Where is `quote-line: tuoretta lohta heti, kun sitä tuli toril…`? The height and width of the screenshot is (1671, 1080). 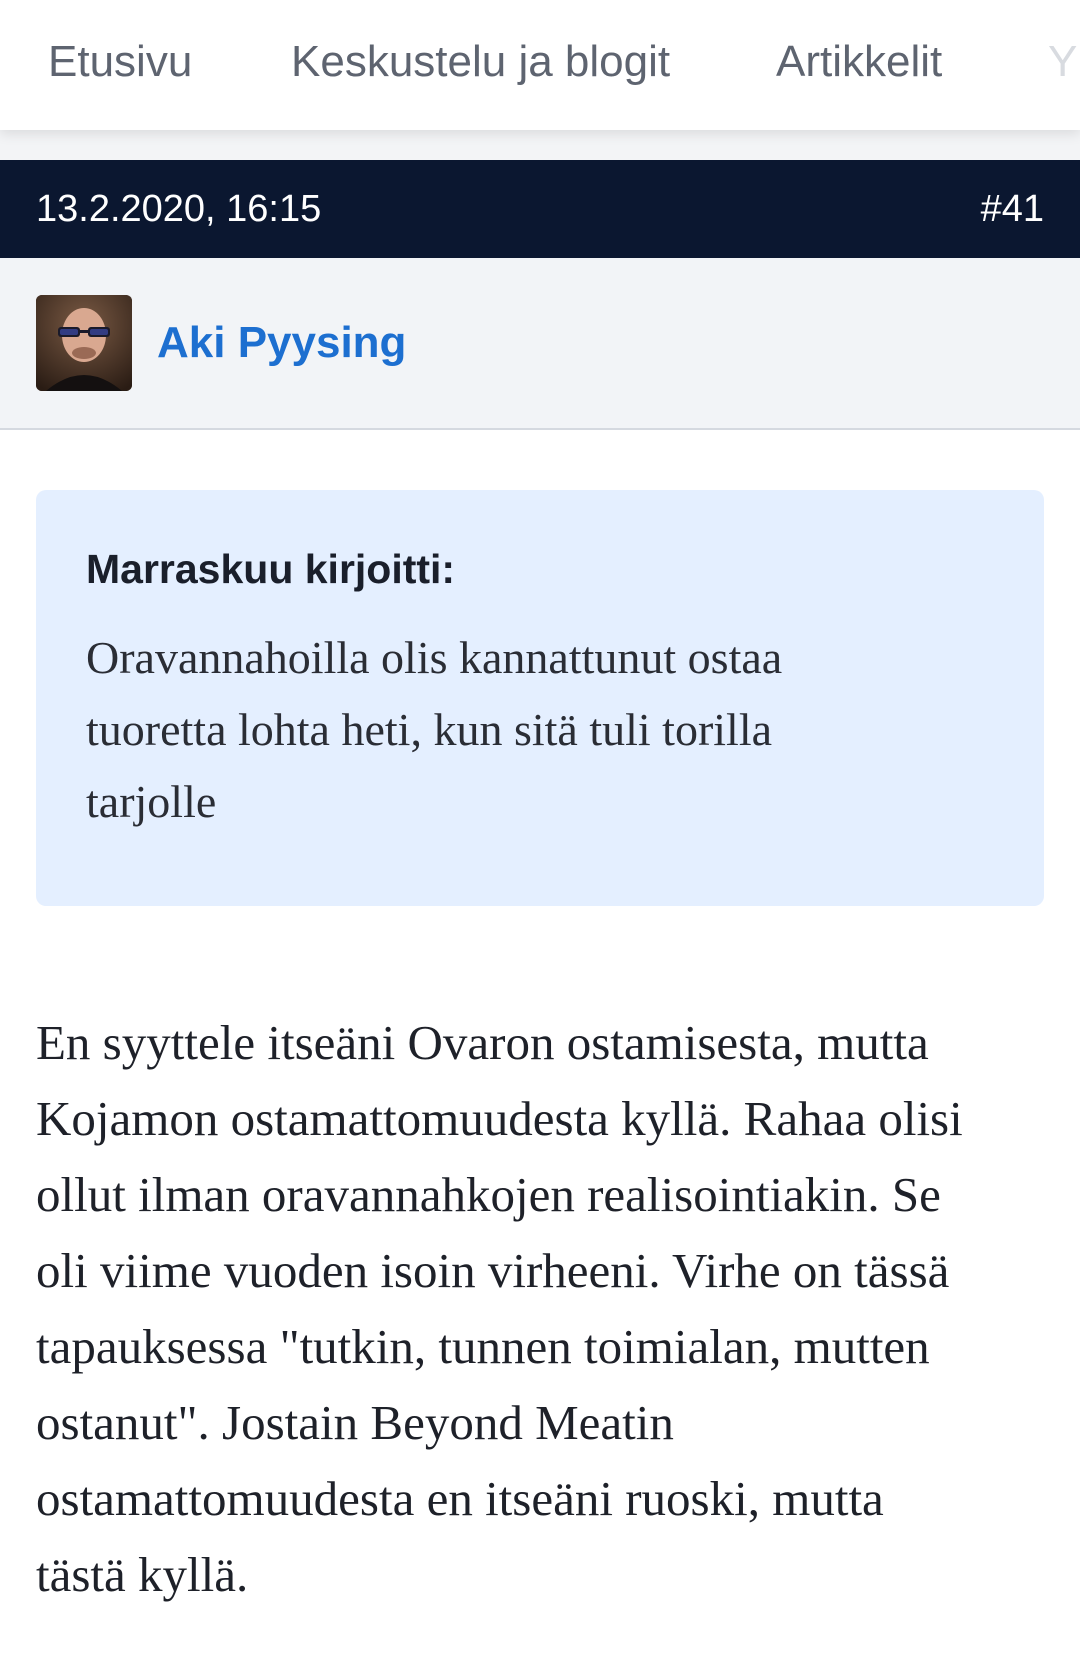 quote-line: tuoretta lohta heti, kun sitä tuli toril… is located at coordinates (429, 729).